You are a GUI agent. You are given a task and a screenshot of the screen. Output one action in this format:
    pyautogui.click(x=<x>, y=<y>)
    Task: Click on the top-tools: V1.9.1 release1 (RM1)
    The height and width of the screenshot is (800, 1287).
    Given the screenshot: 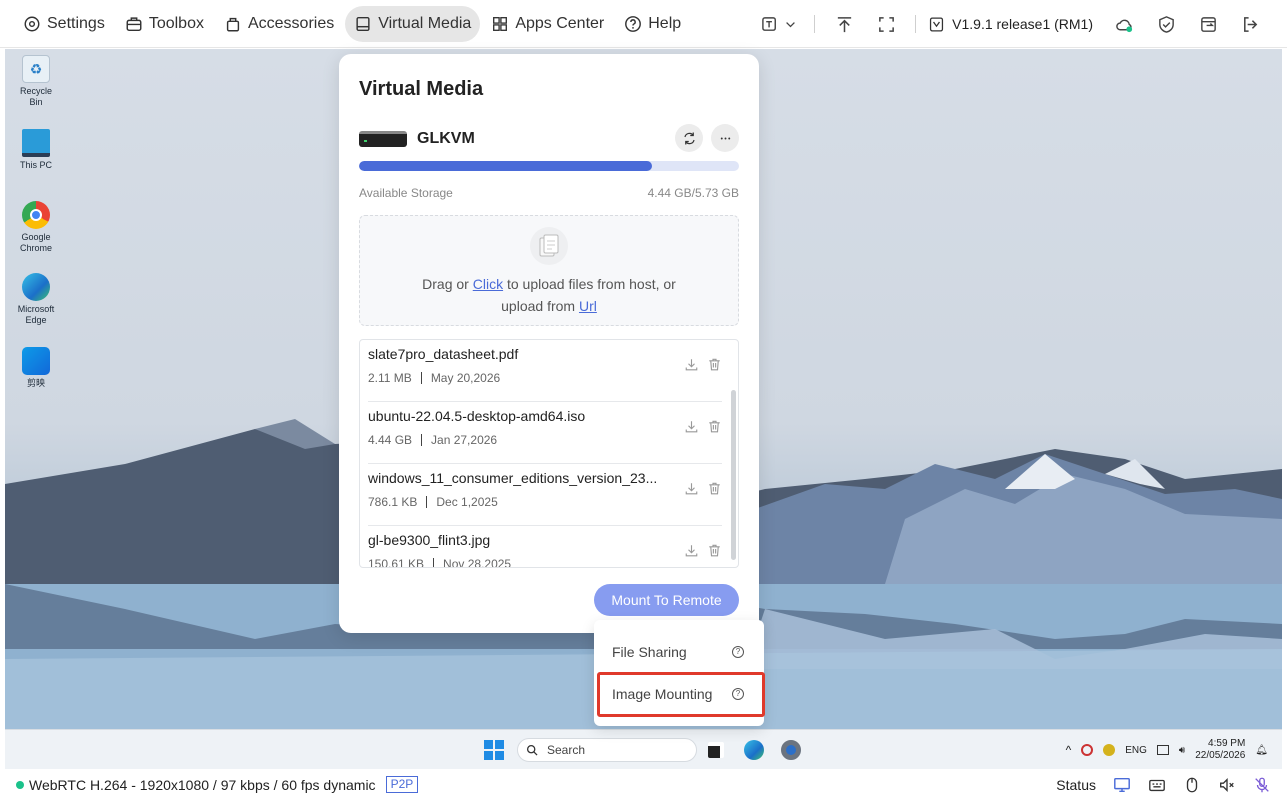 What is the action you would take?
    pyautogui.click(x=1011, y=24)
    